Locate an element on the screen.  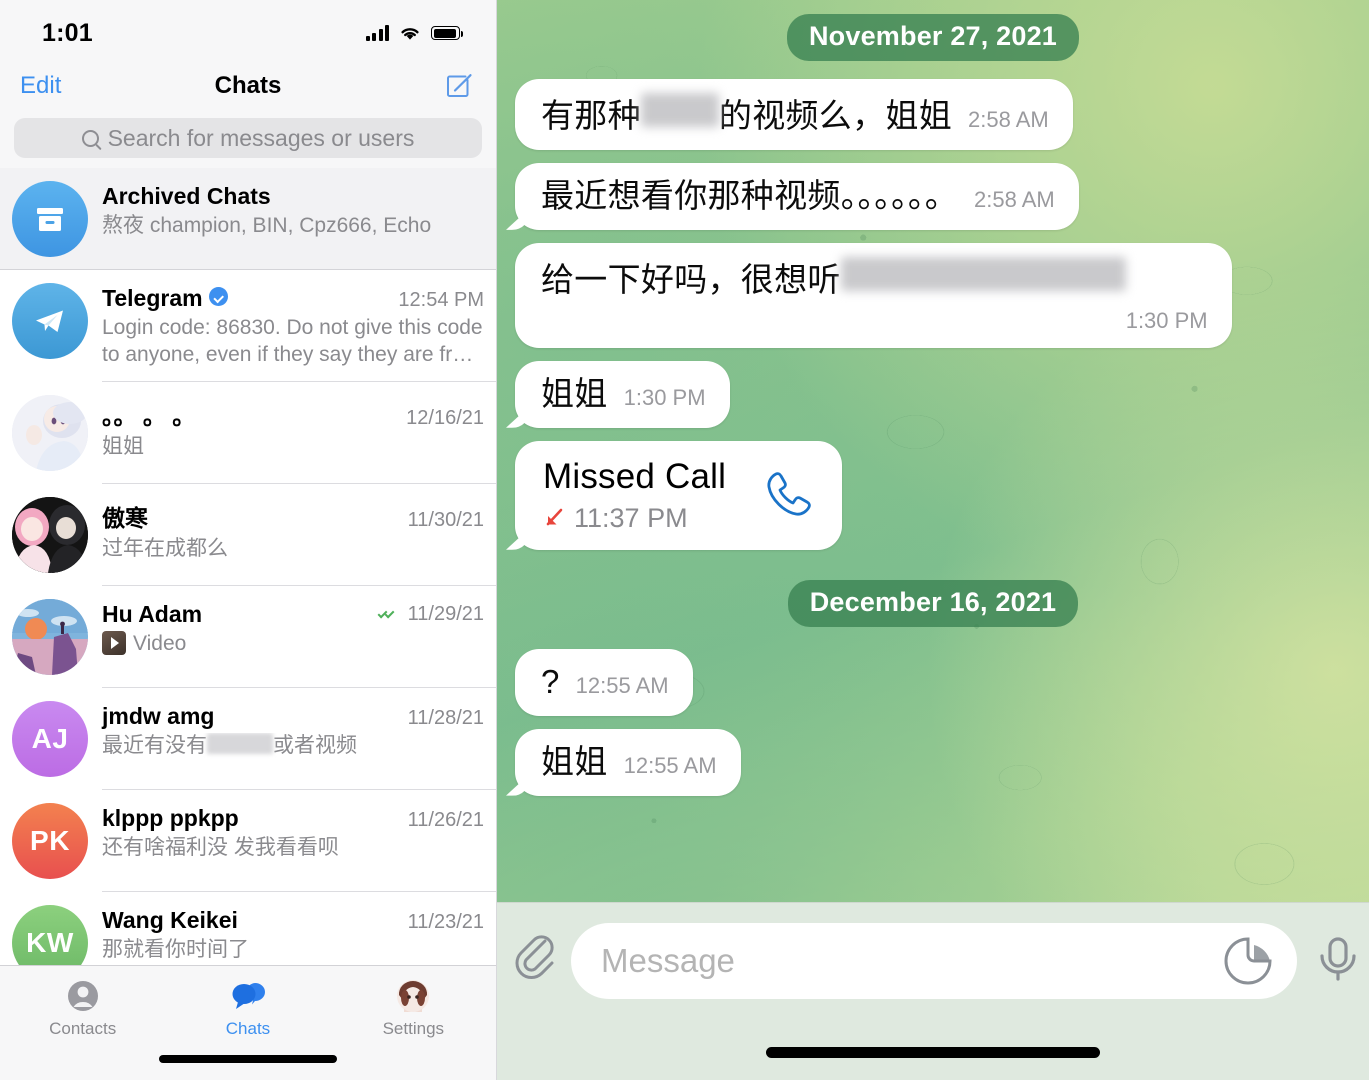
avatar is located at coordinates (50, 321).